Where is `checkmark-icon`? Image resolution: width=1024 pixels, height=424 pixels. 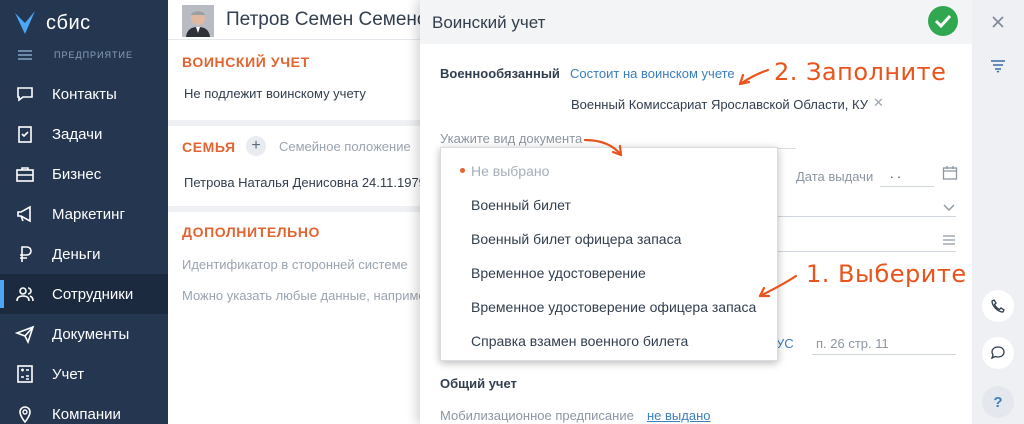
checkmark-icon is located at coordinates (943, 21).